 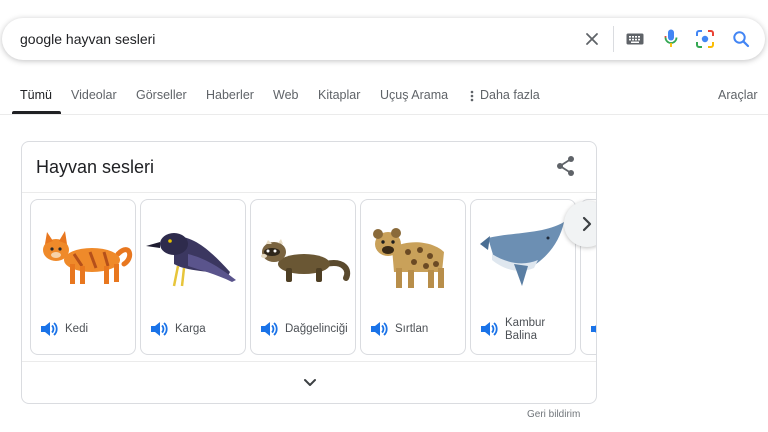 I want to click on tab-web: Web, so click(x=285, y=95).